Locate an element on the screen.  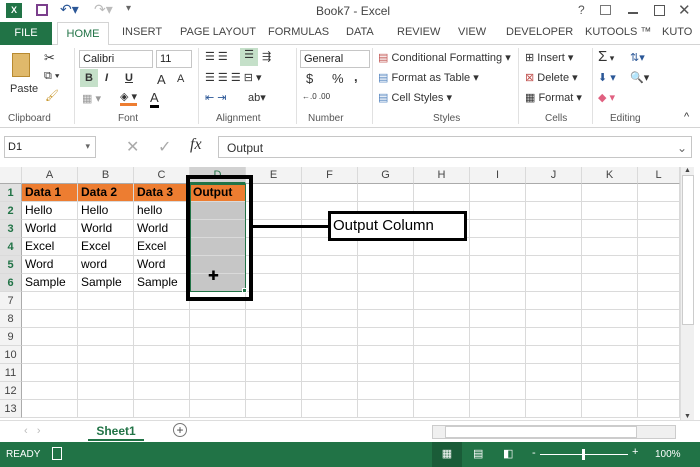
cell-C6: Sample is located at coordinates (162, 283).